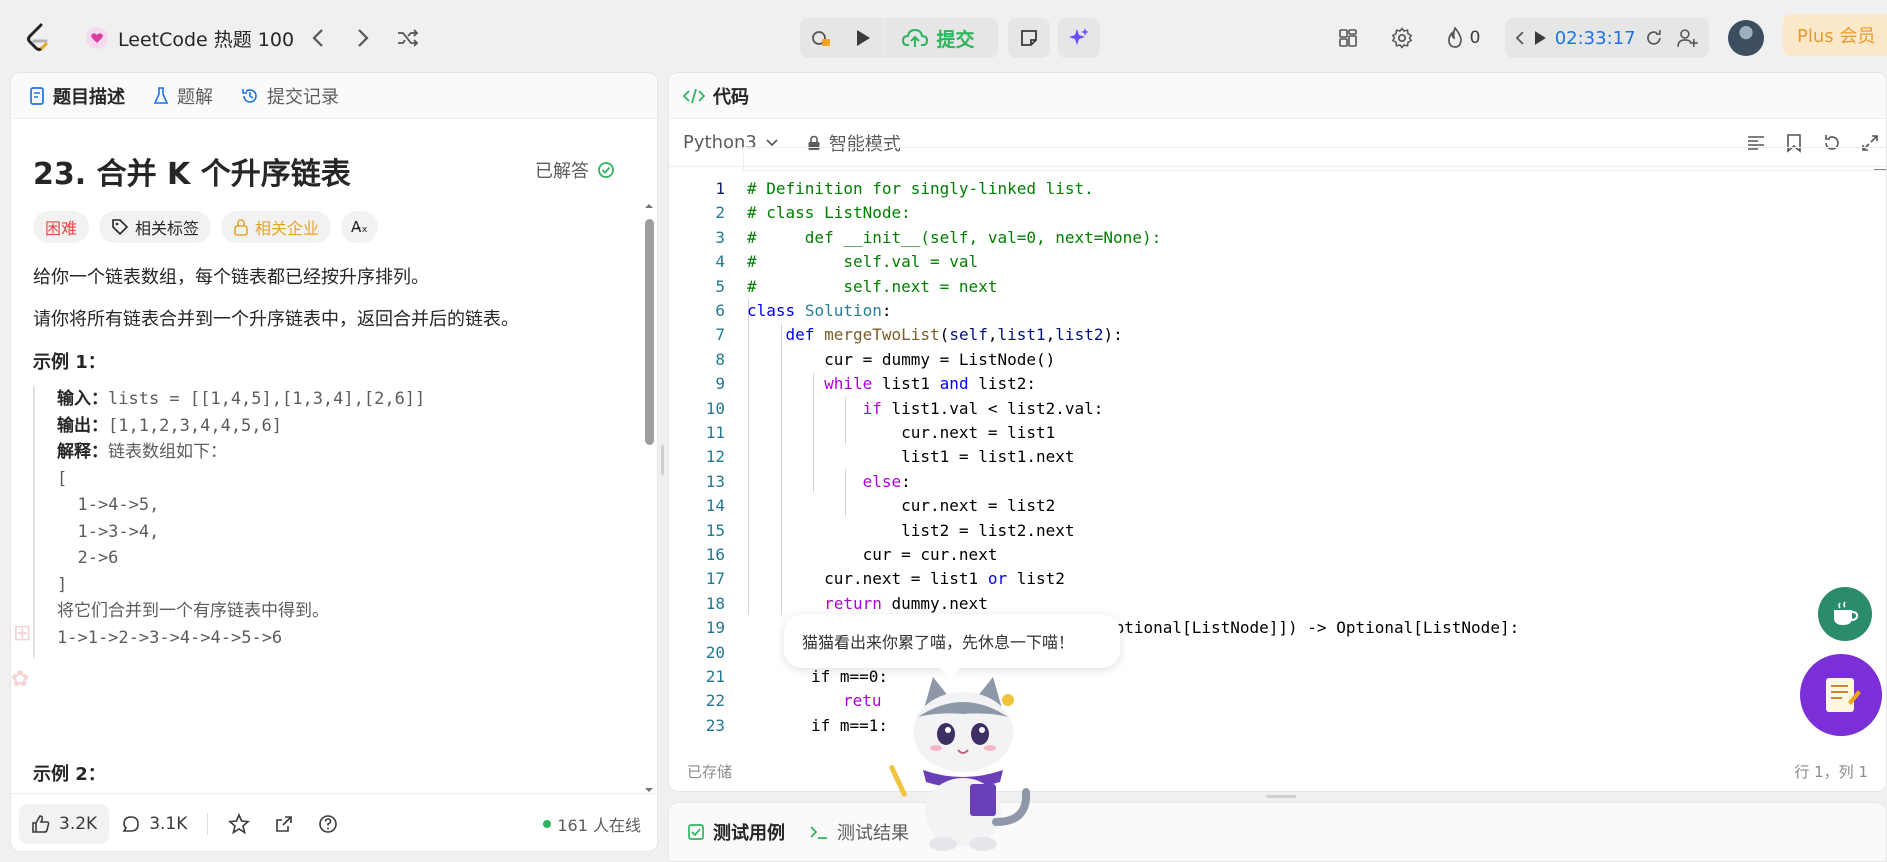  I want to click on comments-button: 3.1K, so click(154, 824).